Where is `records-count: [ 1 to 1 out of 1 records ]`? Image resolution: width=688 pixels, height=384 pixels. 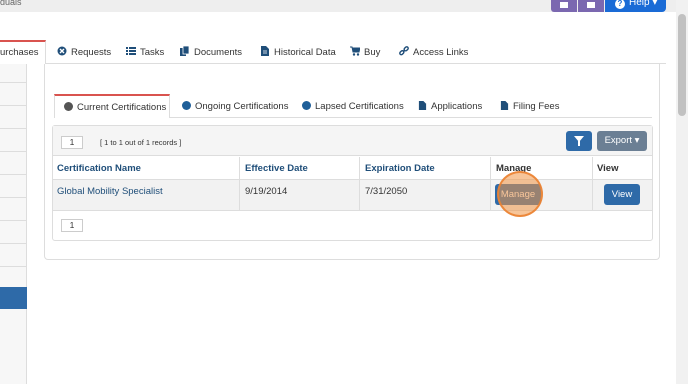 records-count: [ 1 to 1 out of 1 records ] is located at coordinates (141, 142).